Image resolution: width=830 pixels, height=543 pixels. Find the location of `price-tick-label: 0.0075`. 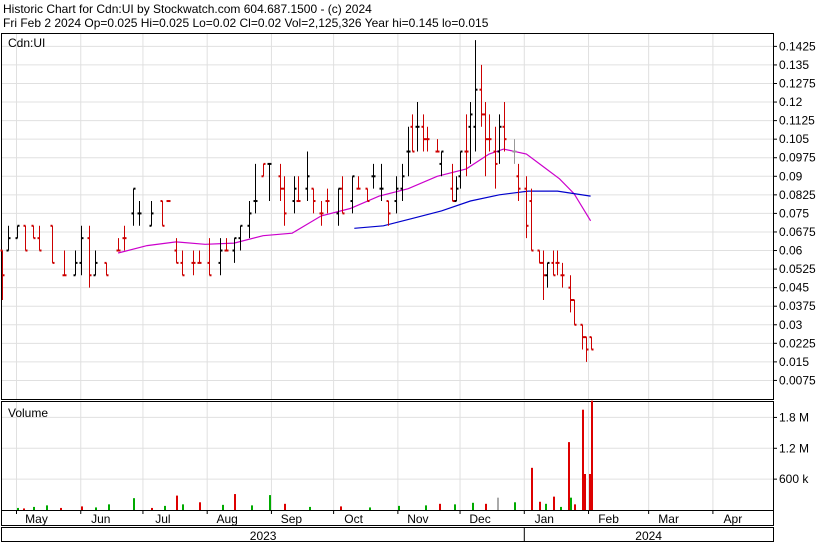

price-tick-label: 0.0075 is located at coordinates (797, 380).